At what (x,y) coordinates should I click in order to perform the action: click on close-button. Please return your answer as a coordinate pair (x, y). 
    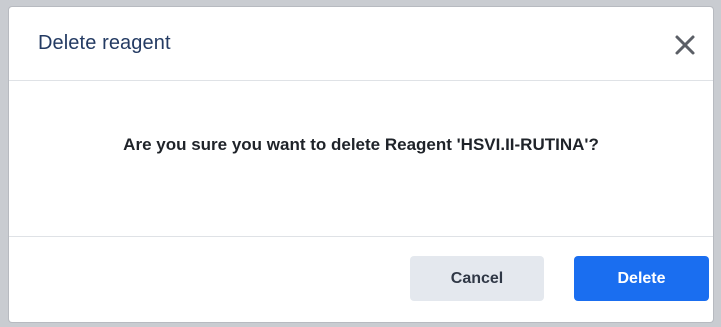
    Looking at the image, I should click on (685, 45).